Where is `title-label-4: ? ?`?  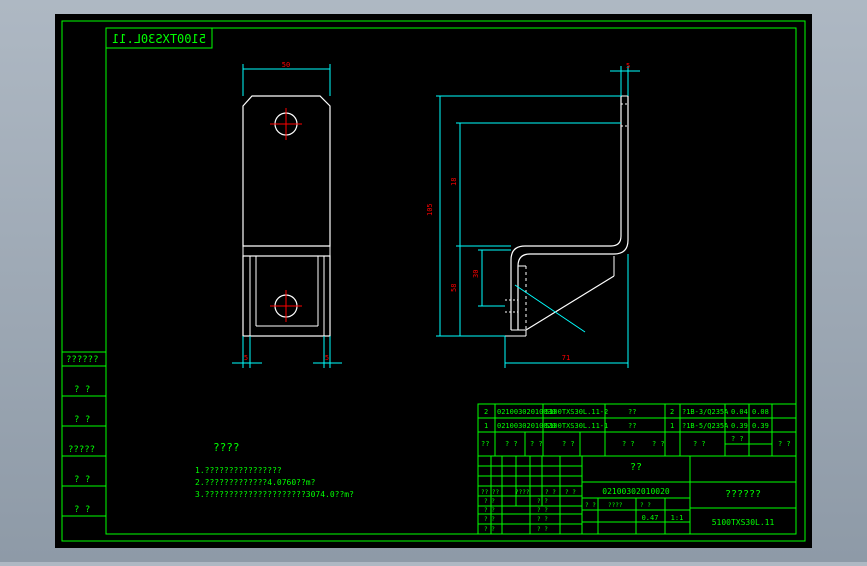 title-label-4: ? ? is located at coordinates (489, 501).